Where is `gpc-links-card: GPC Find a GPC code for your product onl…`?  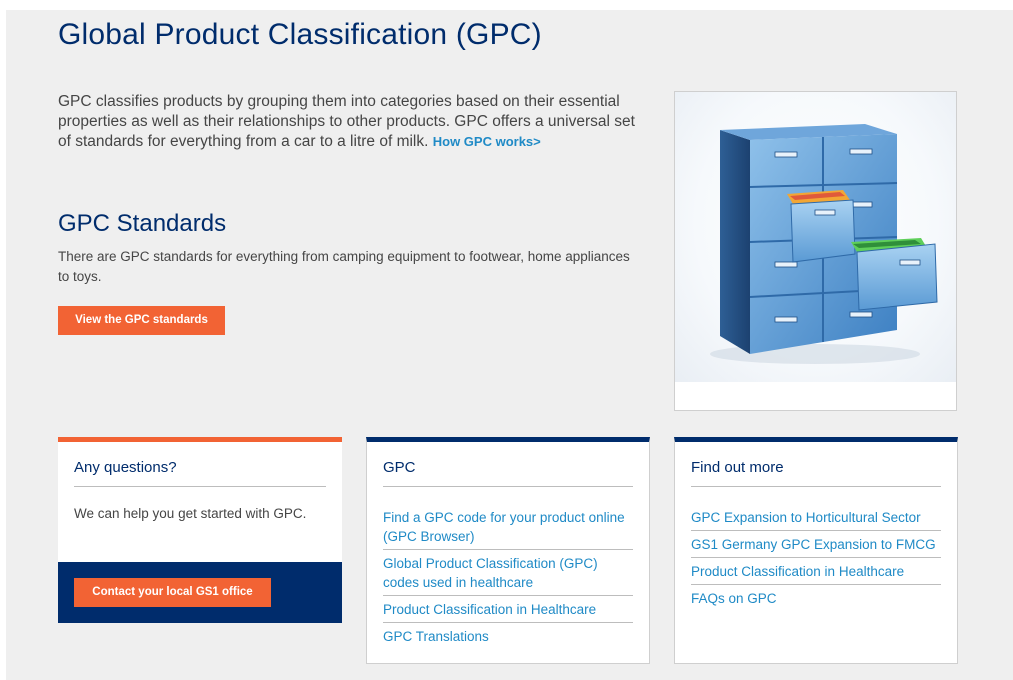 gpc-links-card: GPC Find a GPC code for your product onl… is located at coordinates (508, 550).